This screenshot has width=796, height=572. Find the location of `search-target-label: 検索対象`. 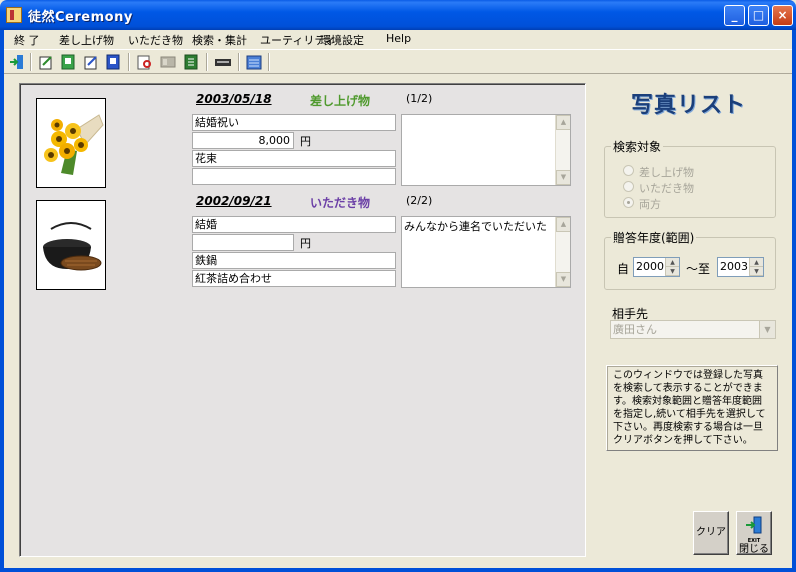

search-target-label: 検索対象 is located at coordinates (637, 146).